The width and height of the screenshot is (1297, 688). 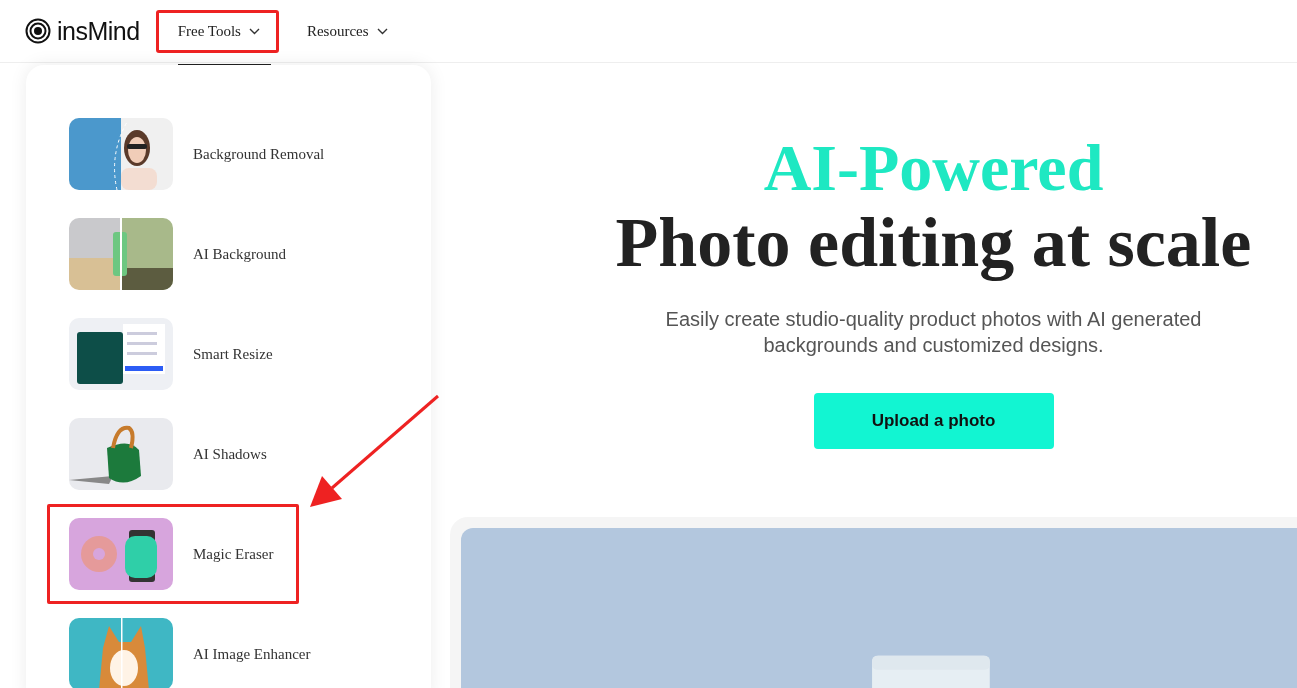 What do you see at coordinates (173, 354) in the screenshot?
I see `tool-menu-item: Smart Resize` at bounding box center [173, 354].